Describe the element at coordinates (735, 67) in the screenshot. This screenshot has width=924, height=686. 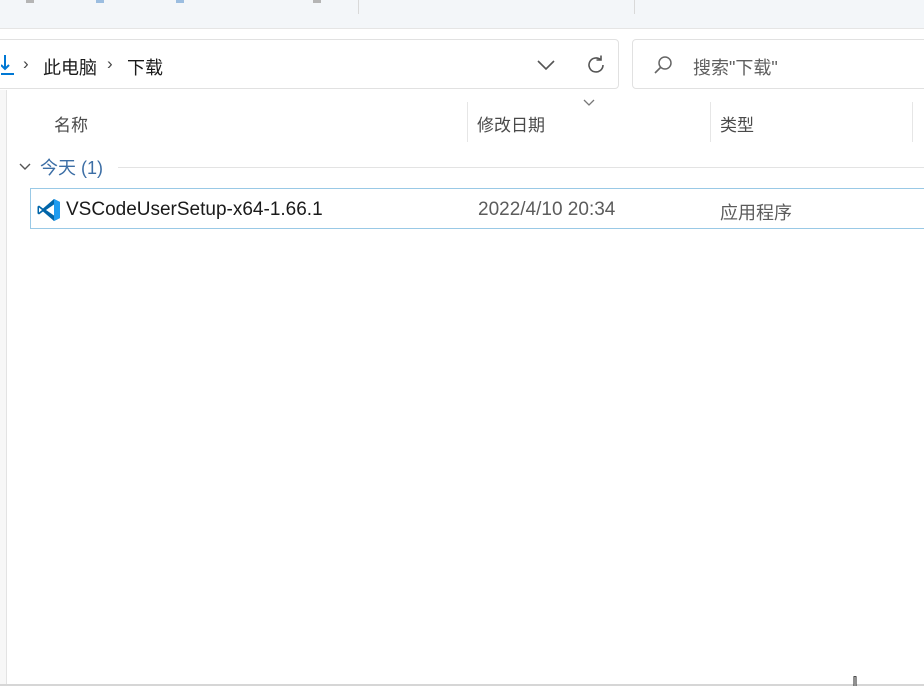
I see `search-input: 搜索"下载"` at that location.